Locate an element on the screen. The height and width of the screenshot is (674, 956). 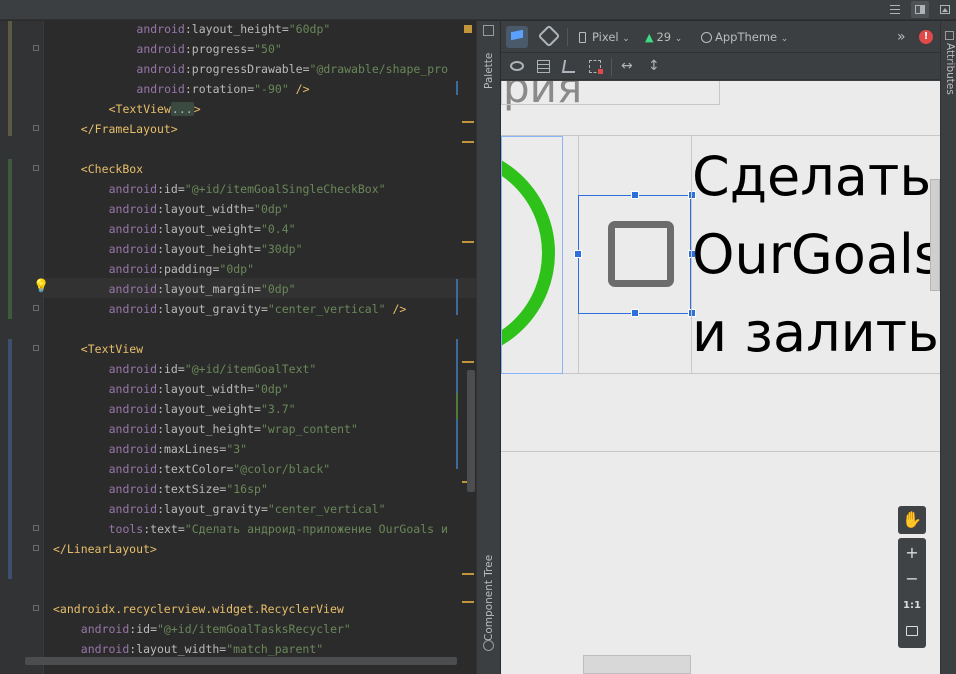
checkbox-selection is located at coordinates (635, 254).